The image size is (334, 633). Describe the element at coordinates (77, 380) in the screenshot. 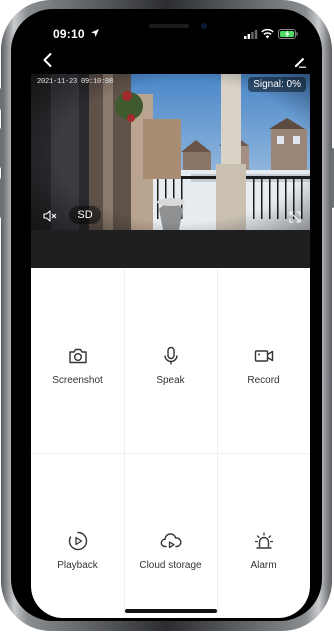

I see `screenshot-label: Screenshot` at that location.